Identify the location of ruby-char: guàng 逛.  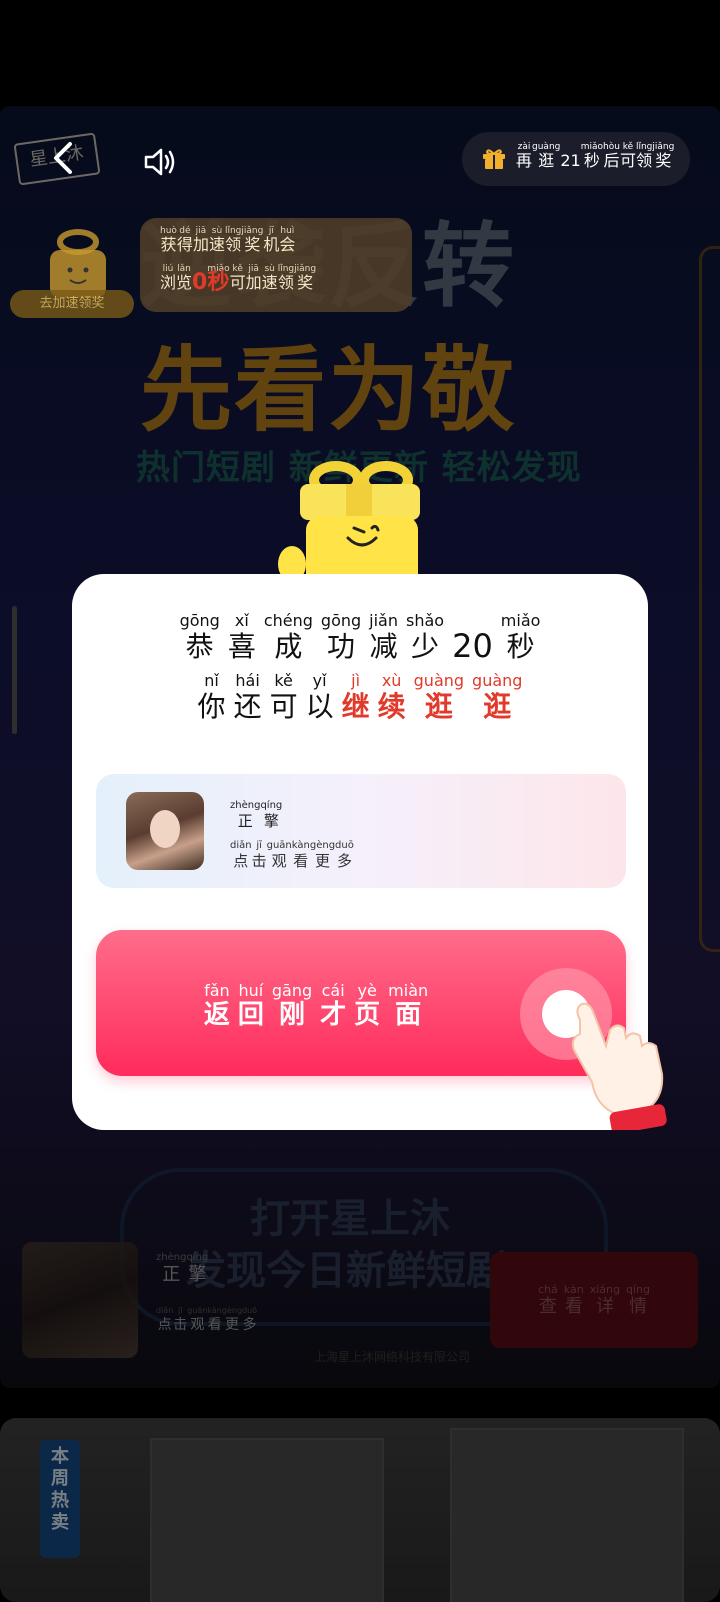
(546, 156).